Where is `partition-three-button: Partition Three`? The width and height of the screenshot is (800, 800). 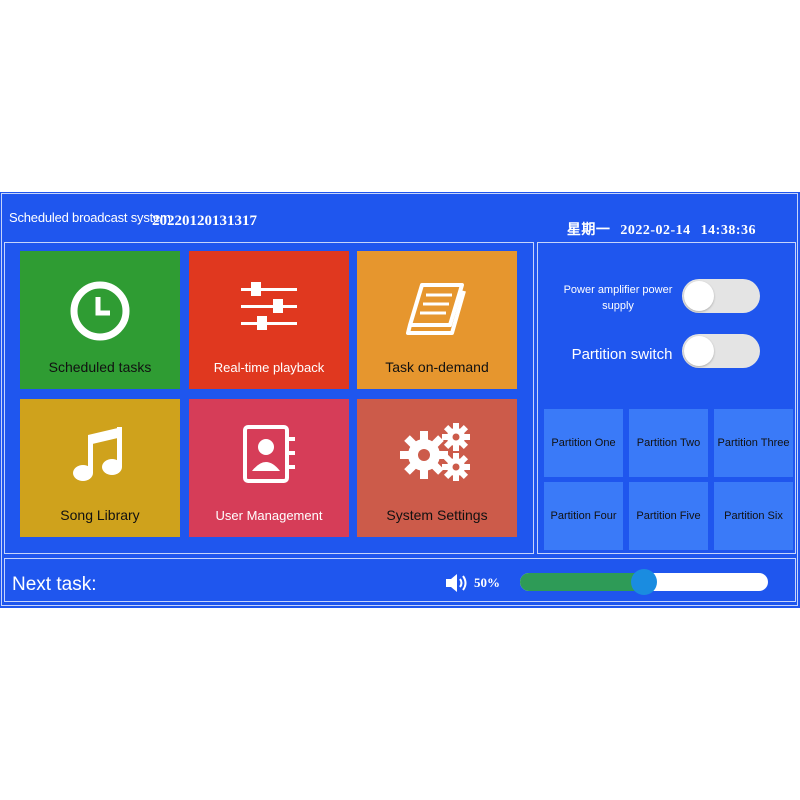 partition-three-button: Partition Three is located at coordinates (753, 443).